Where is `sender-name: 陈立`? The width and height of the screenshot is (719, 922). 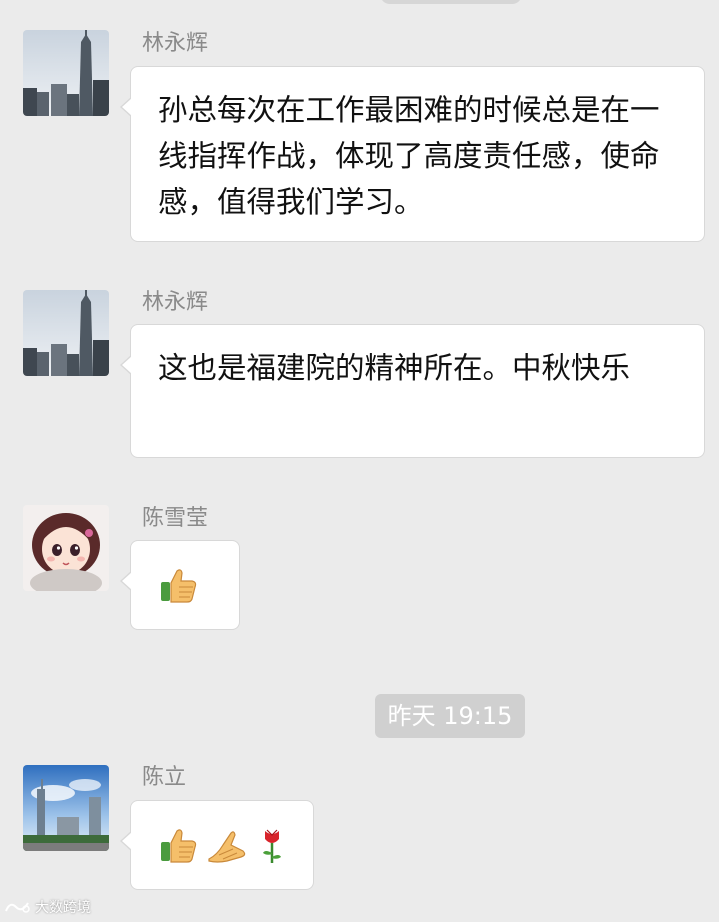 sender-name: 陈立 is located at coordinates (164, 777).